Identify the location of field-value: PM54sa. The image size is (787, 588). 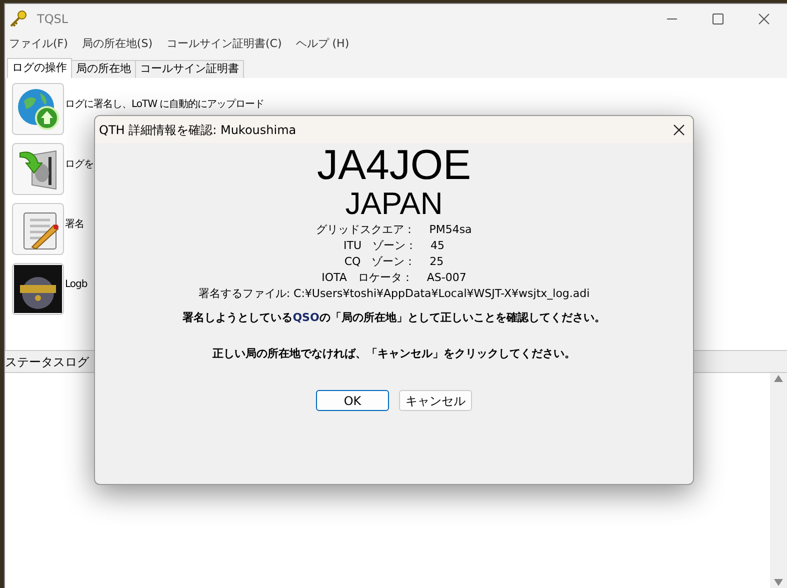
(450, 230).